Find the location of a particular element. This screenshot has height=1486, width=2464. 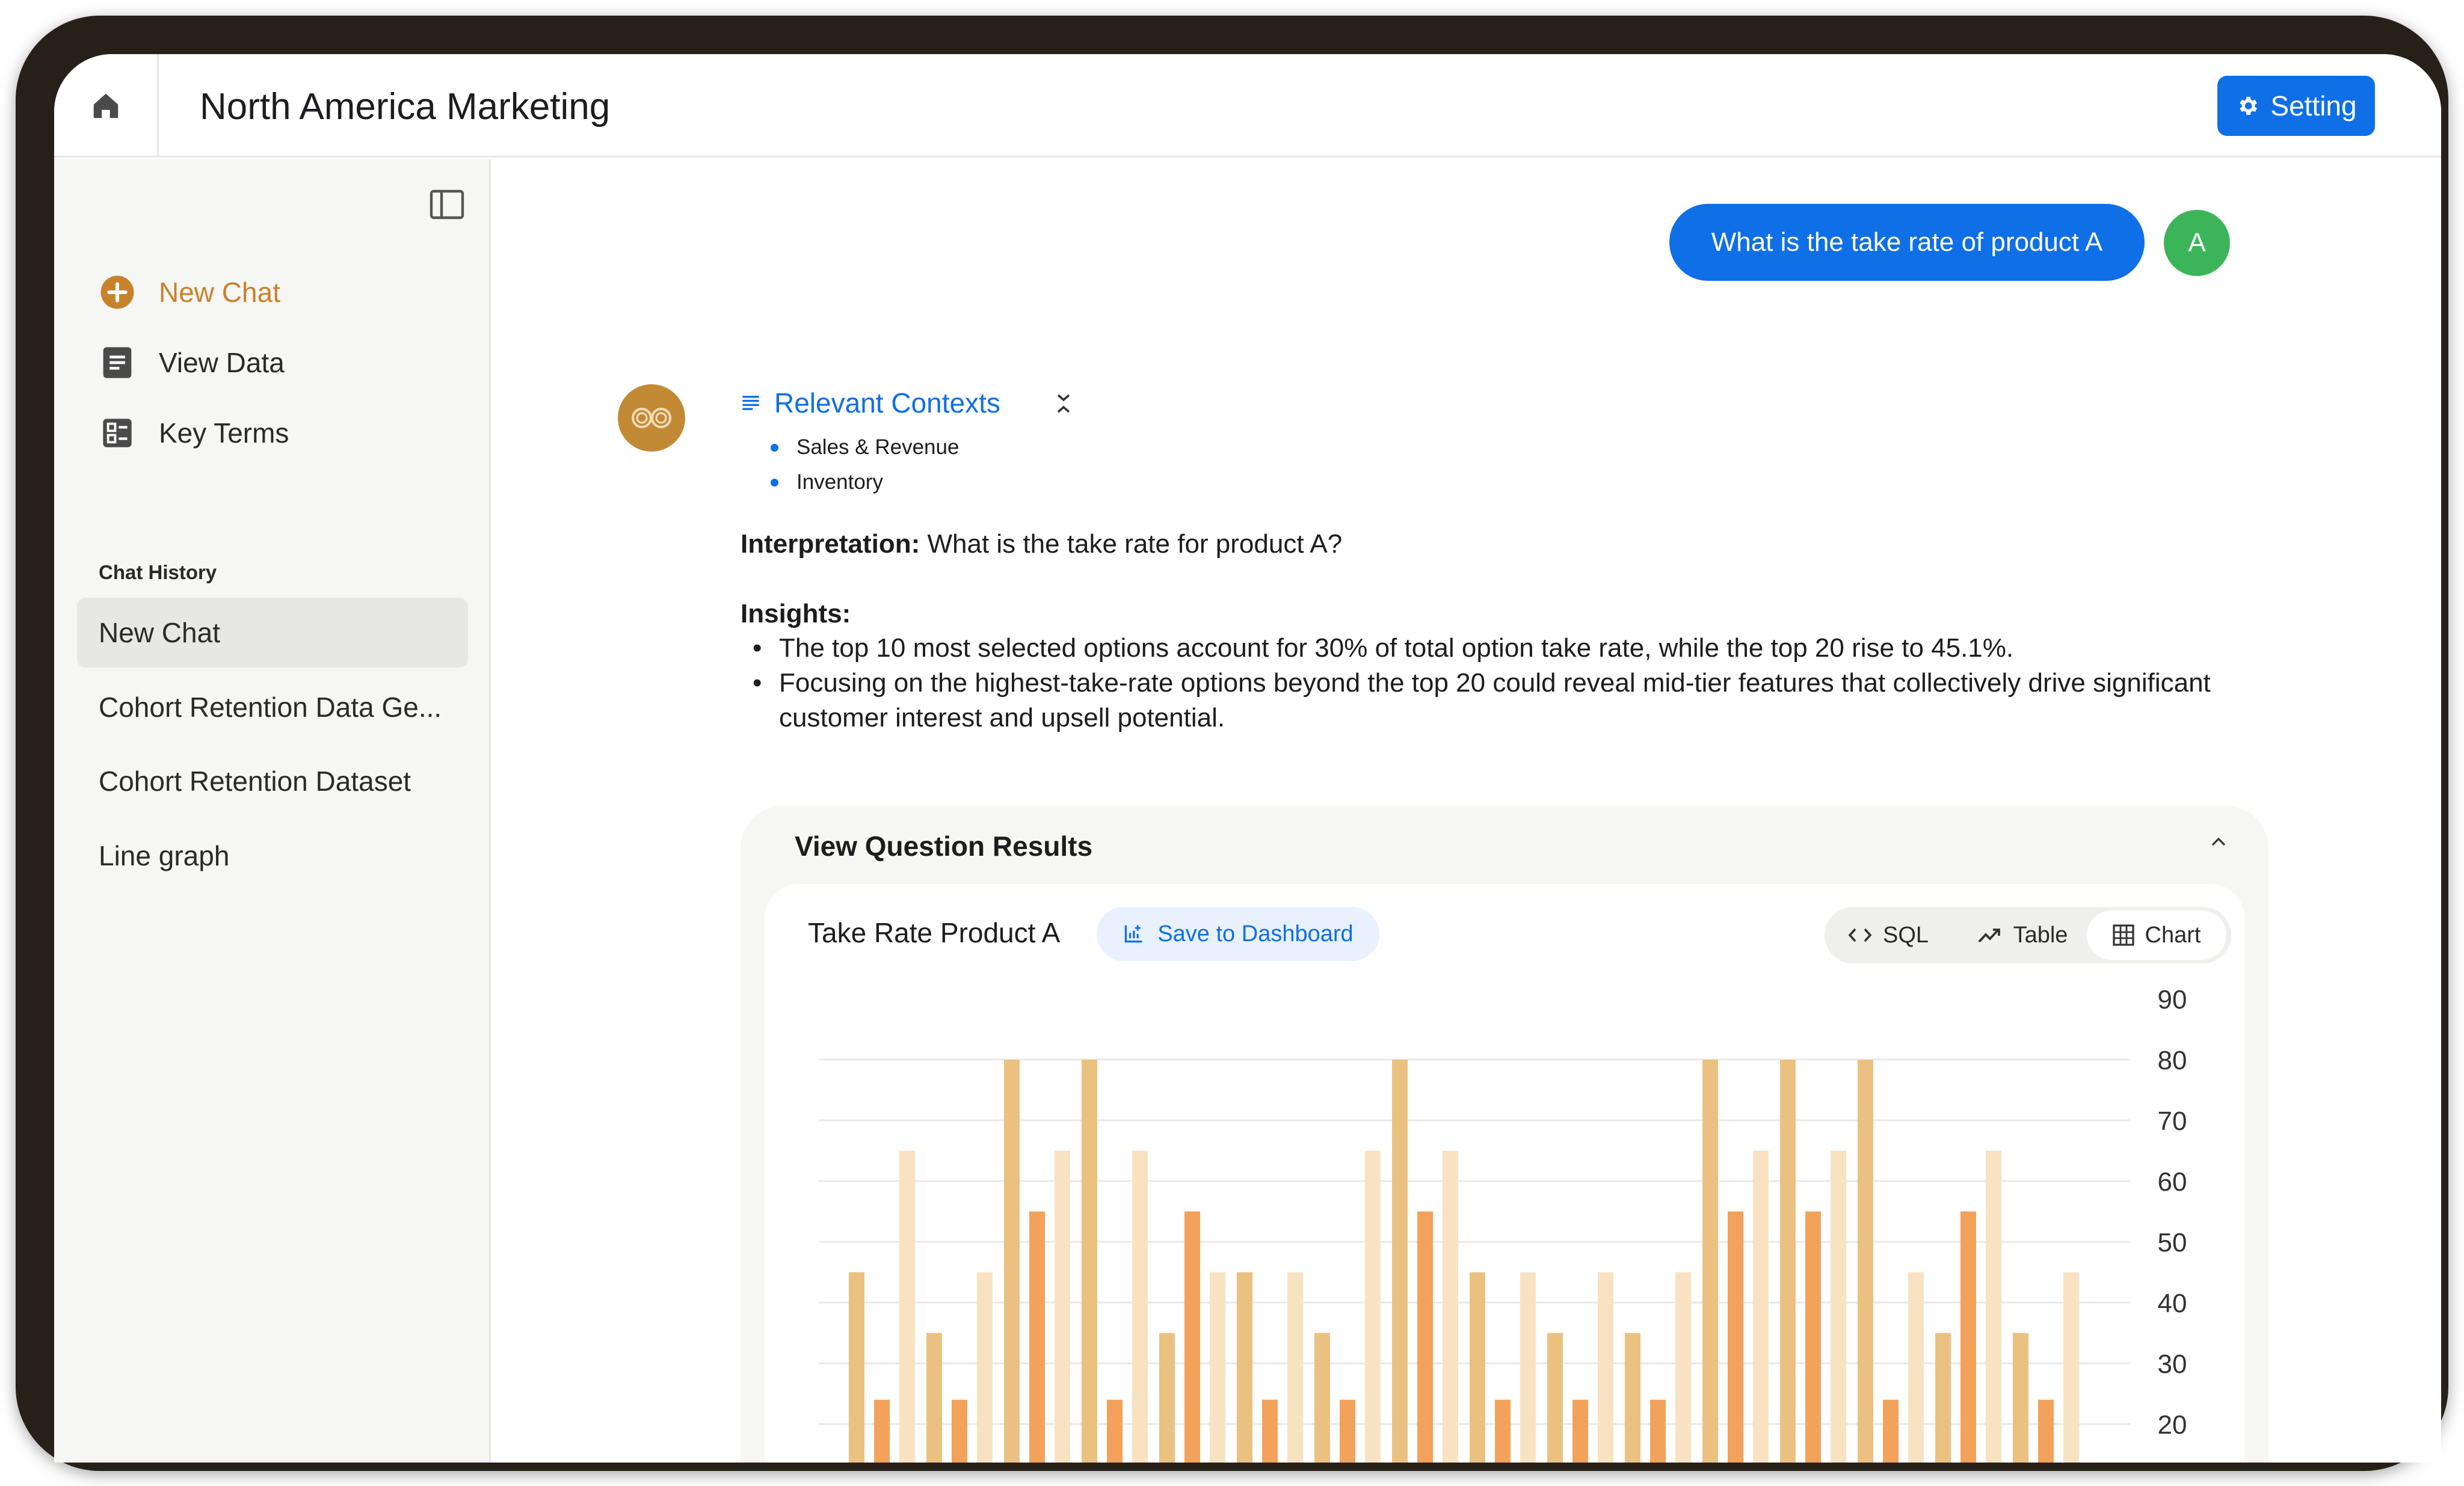

chart-view-button: Chart is located at coordinates (2156, 935).